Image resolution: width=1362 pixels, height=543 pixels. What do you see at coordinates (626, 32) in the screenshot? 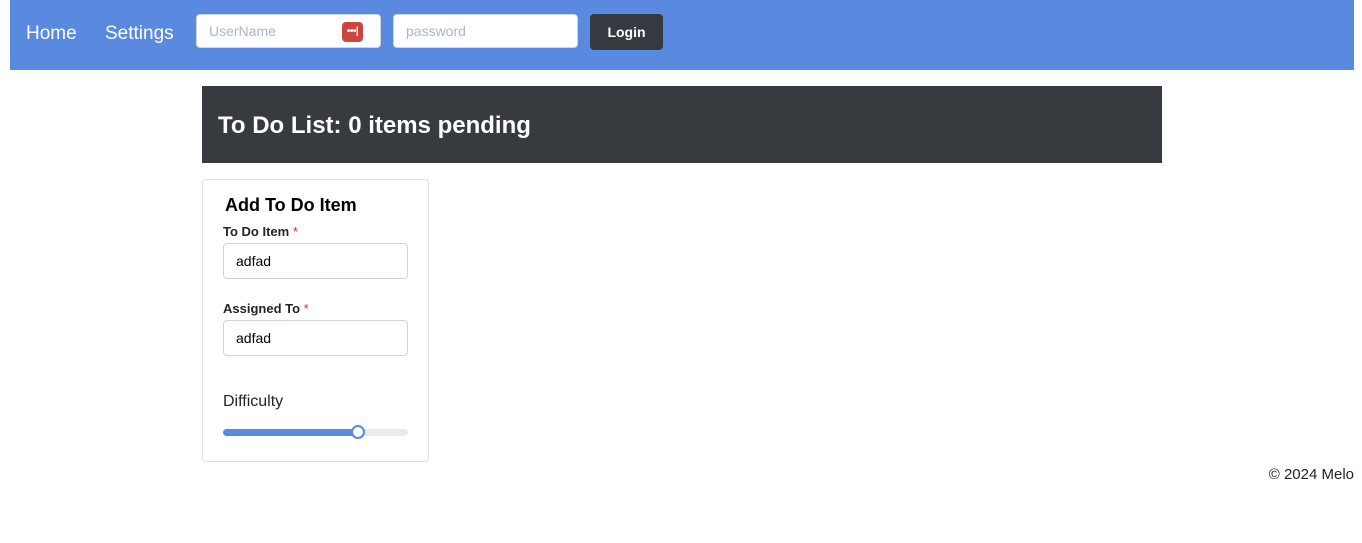
I see `login-button: Login` at bounding box center [626, 32].